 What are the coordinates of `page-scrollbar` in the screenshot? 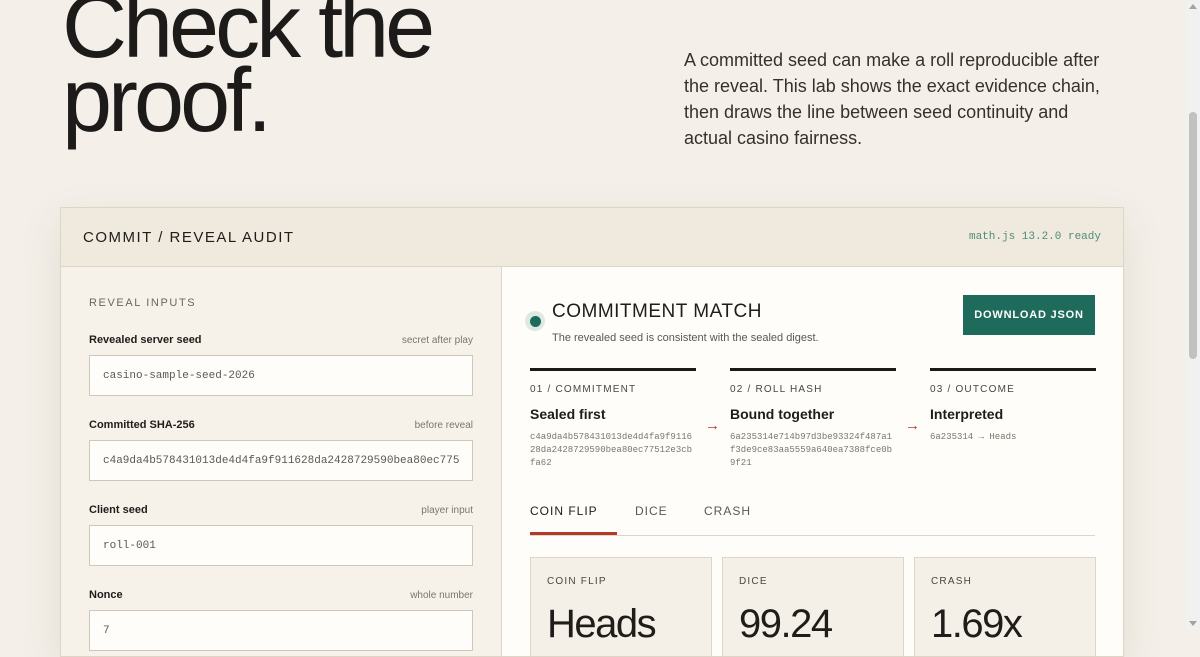 It's located at (1193, 315).